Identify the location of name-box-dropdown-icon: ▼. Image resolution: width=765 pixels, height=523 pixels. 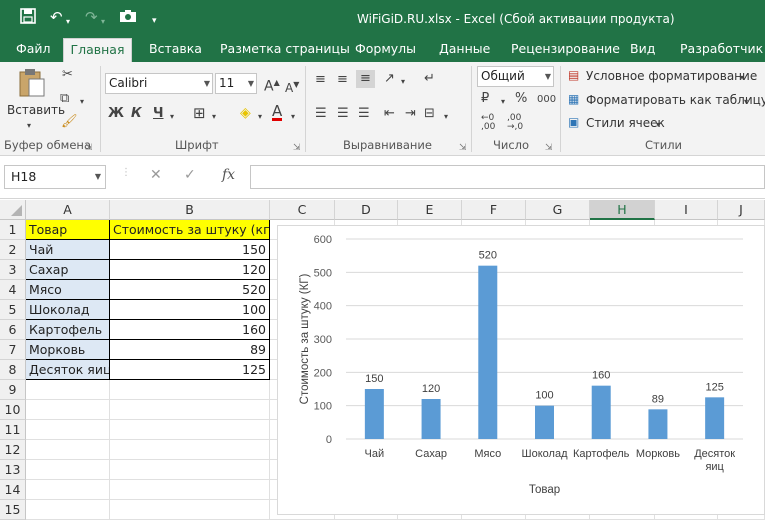
(98, 177).